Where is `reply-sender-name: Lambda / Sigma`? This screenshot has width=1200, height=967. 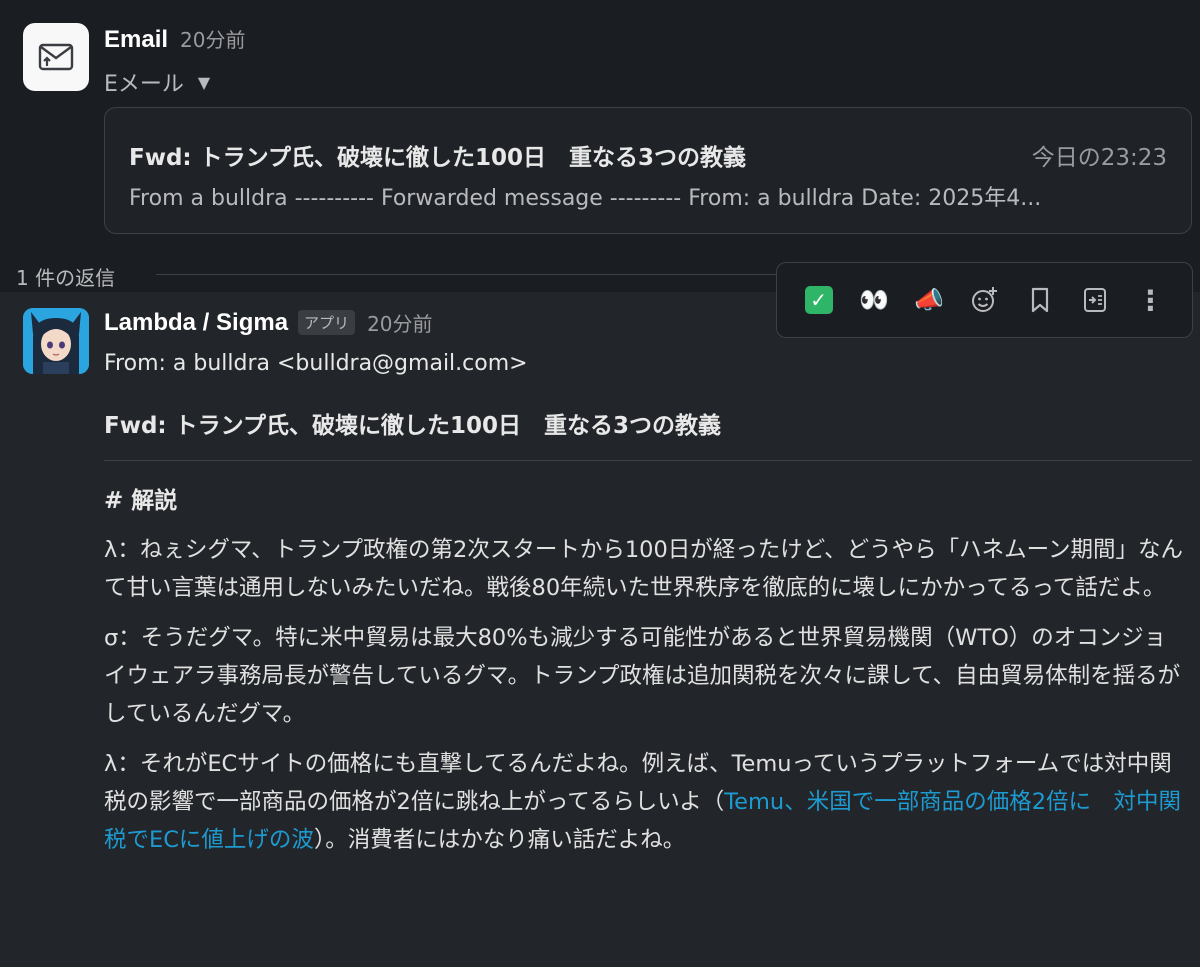 reply-sender-name: Lambda / Sigma is located at coordinates (196, 323).